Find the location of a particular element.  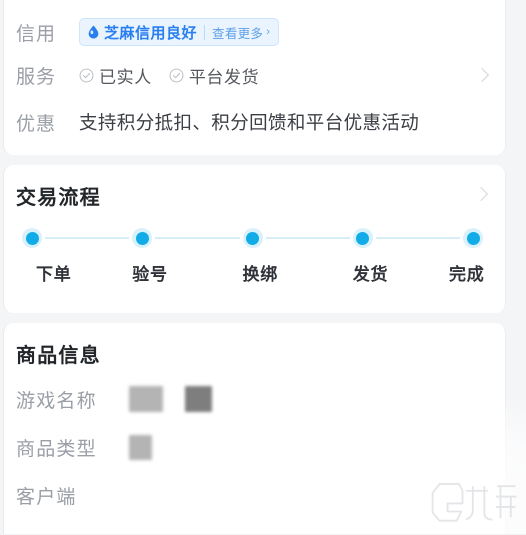

flow-step-label-1: 下单 is located at coordinates (54, 274).